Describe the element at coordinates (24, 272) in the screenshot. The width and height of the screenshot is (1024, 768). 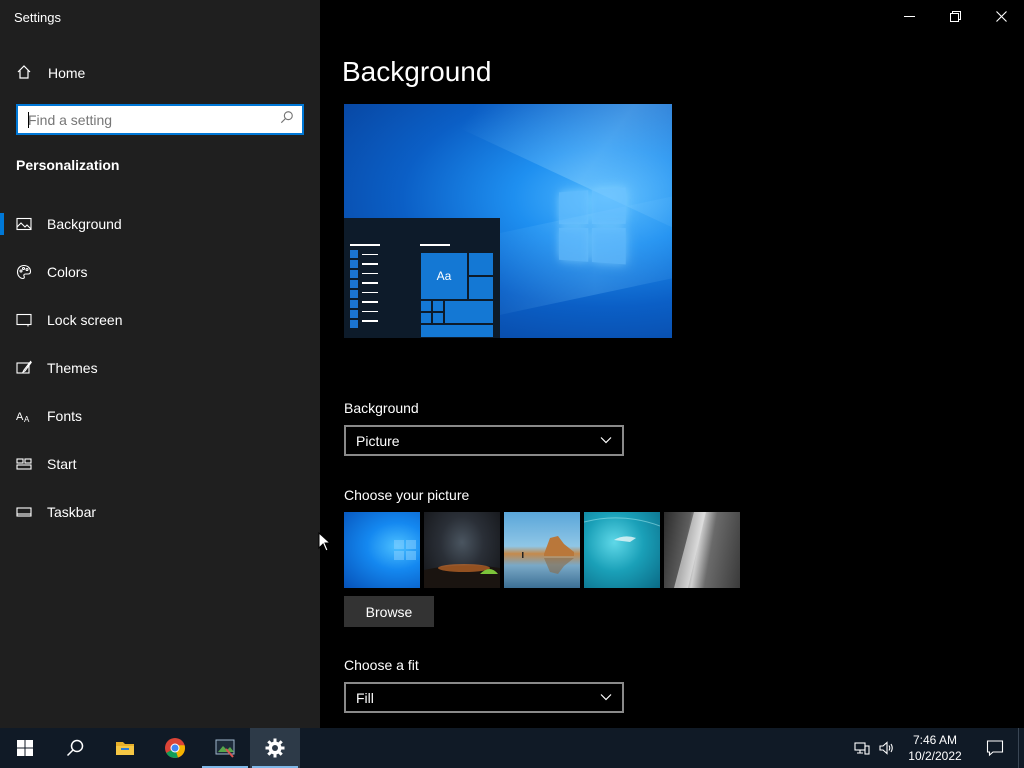
I see `palette-icon` at that location.